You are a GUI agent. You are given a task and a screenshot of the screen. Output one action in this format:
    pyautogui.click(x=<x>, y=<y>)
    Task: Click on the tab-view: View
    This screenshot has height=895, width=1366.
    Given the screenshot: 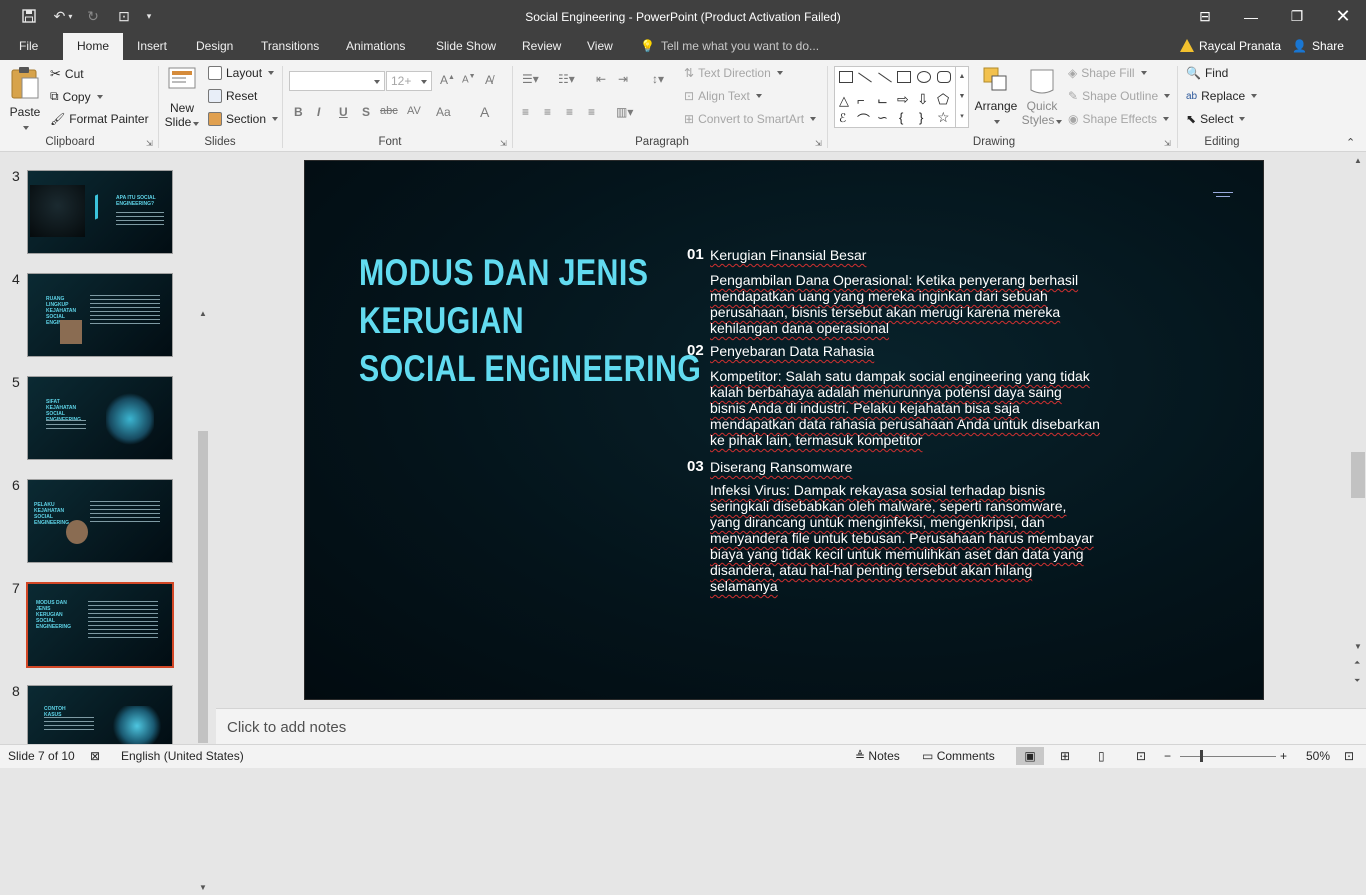 What is the action you would take?
    pyautogui.click(x=600, y=46)
    